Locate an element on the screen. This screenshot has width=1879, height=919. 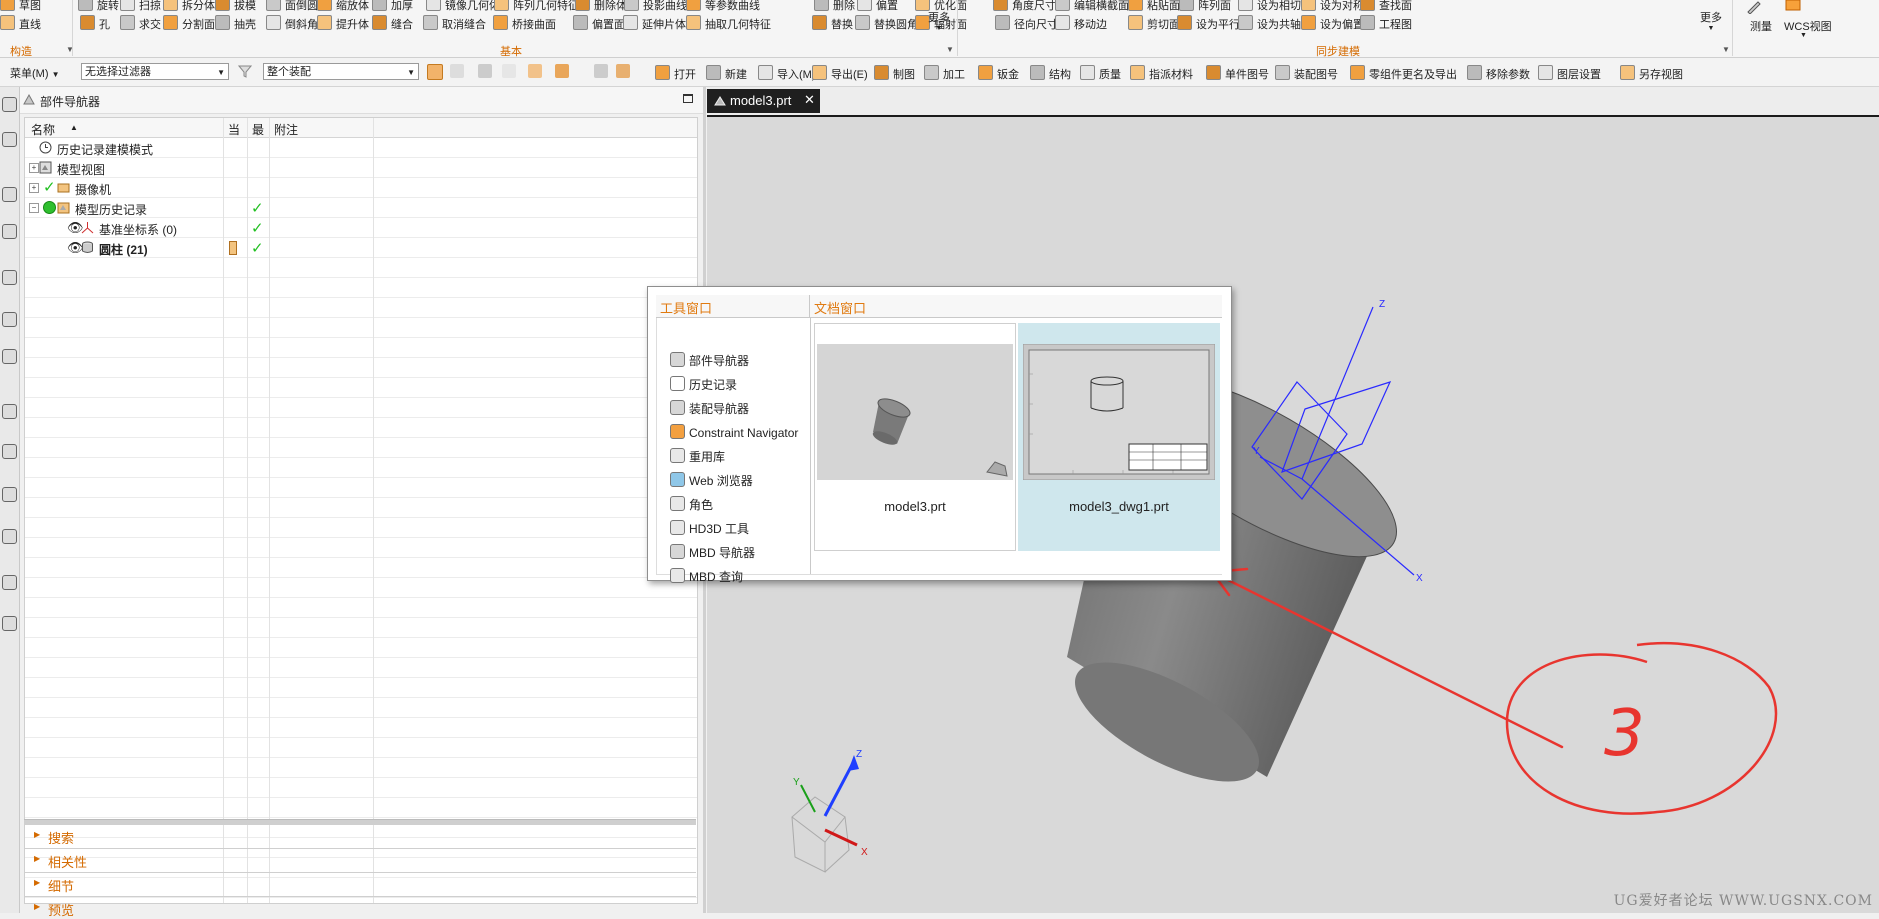
tool-window-item: MBD 查询 is located at coordinates (706, 576).